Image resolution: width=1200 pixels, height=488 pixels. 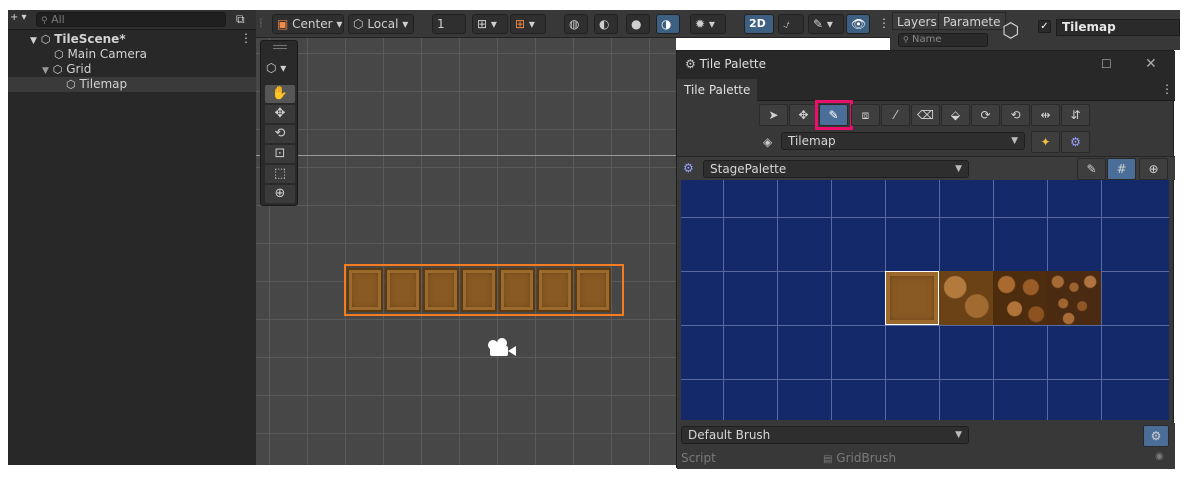 I want to click on shaded-wire-button: ◐, so click(x=606, y=24).